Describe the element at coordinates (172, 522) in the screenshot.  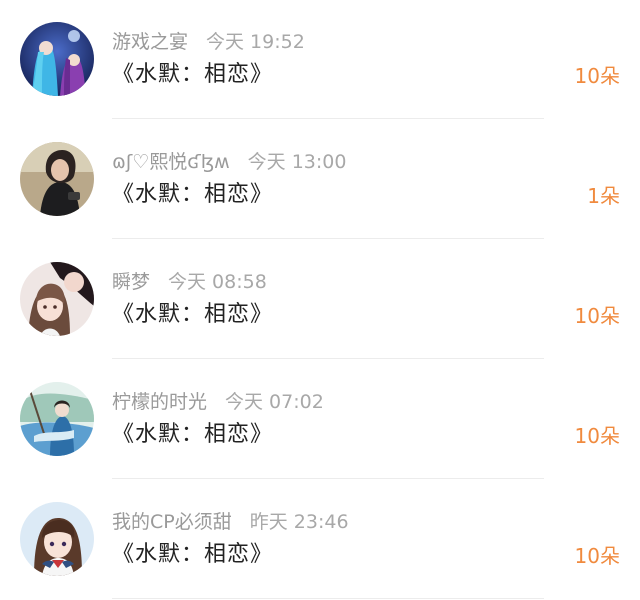
I see `sender-name: 我的CP必须甜` at that location.